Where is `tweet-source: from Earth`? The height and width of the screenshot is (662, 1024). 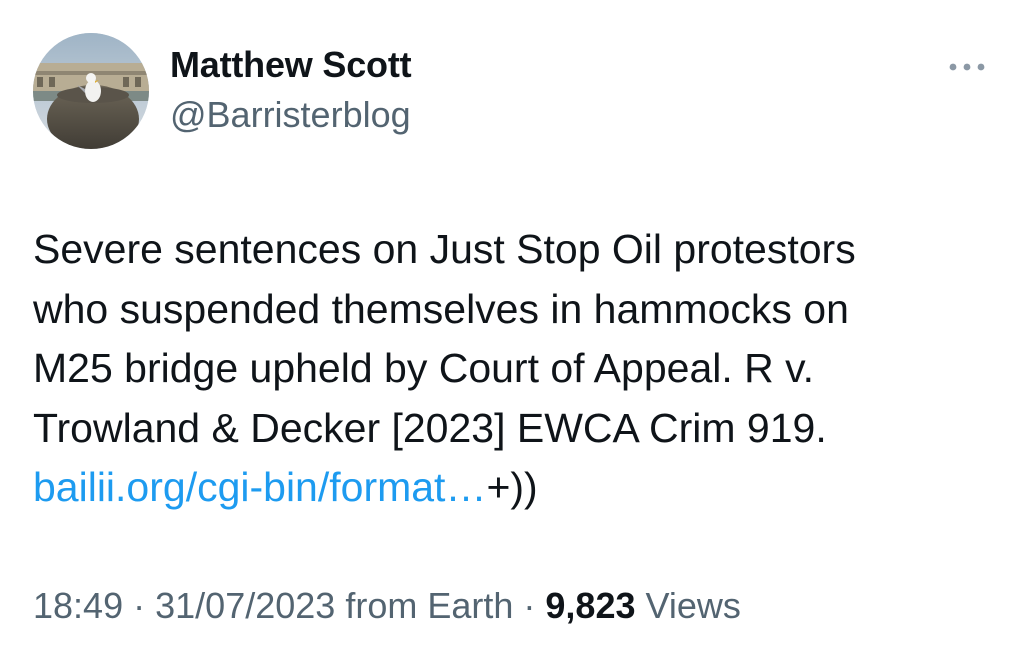
tweet-source: from Earth is located at coordinates (429, 605).